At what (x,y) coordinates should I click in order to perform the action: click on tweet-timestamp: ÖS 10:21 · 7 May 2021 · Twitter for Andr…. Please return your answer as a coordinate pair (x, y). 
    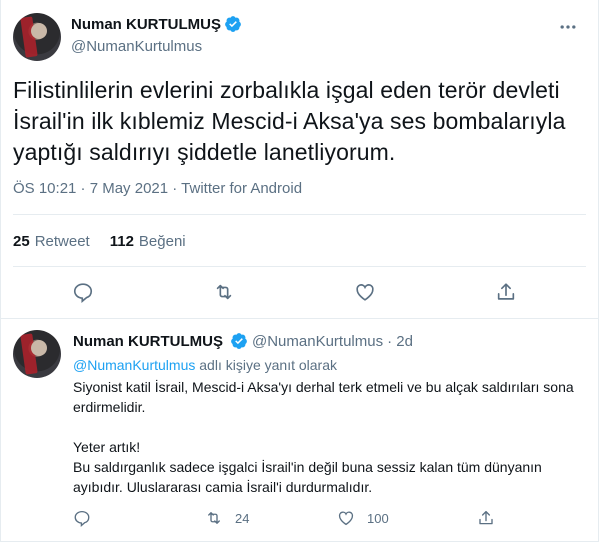
    Looking at the image, I should click on (157, 188).